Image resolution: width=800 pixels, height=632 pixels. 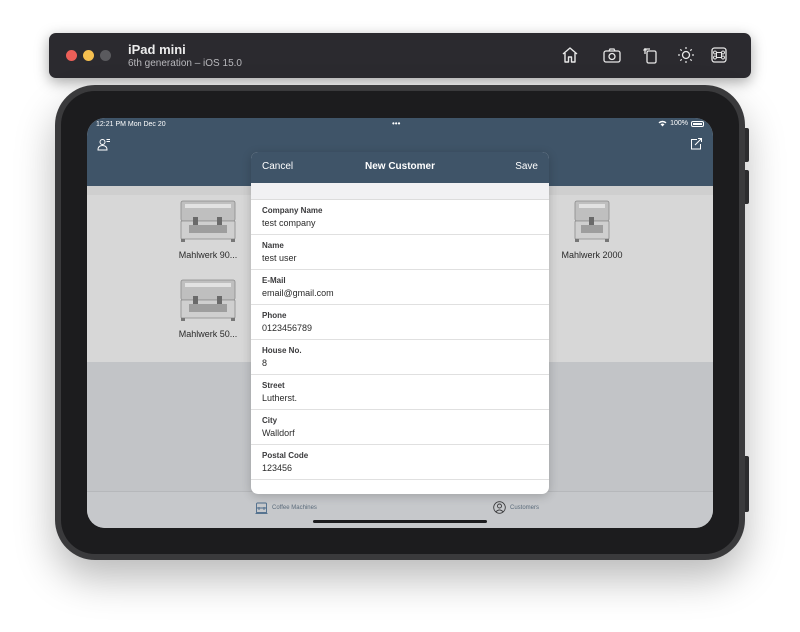 I want to click on modal-section-spacer, so click(x=400, y=191).